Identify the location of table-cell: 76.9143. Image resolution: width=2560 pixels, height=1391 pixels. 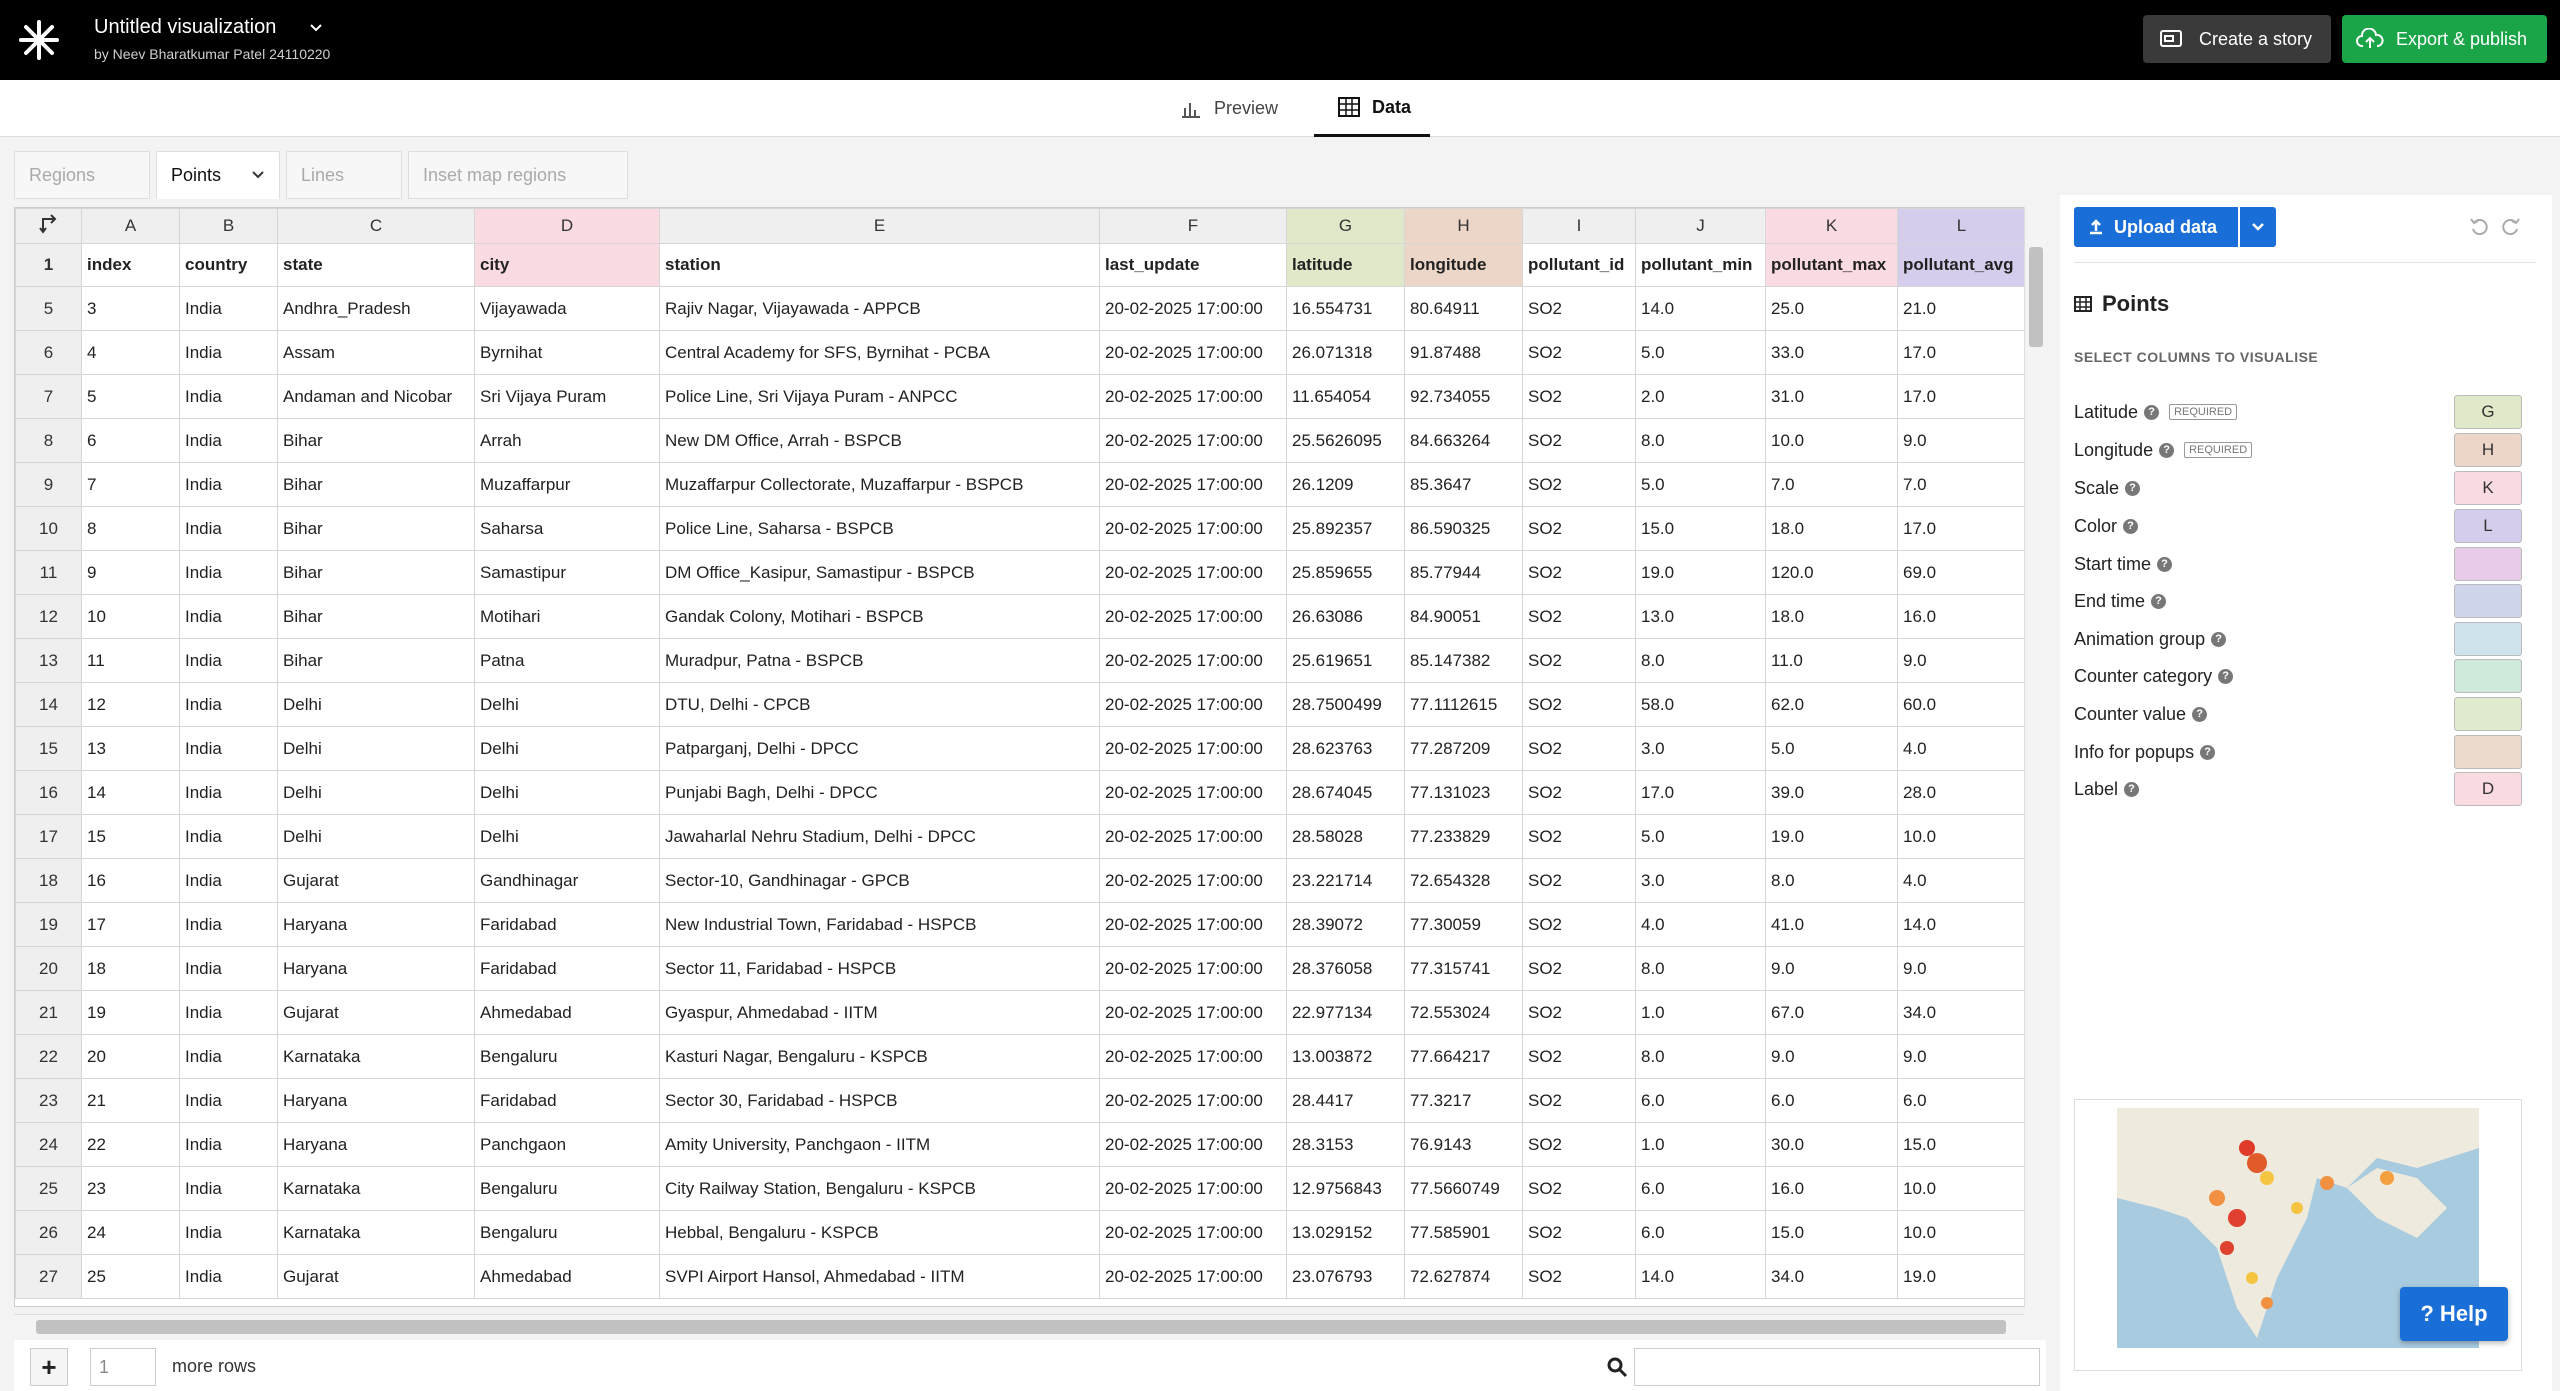
(1463, 1144).